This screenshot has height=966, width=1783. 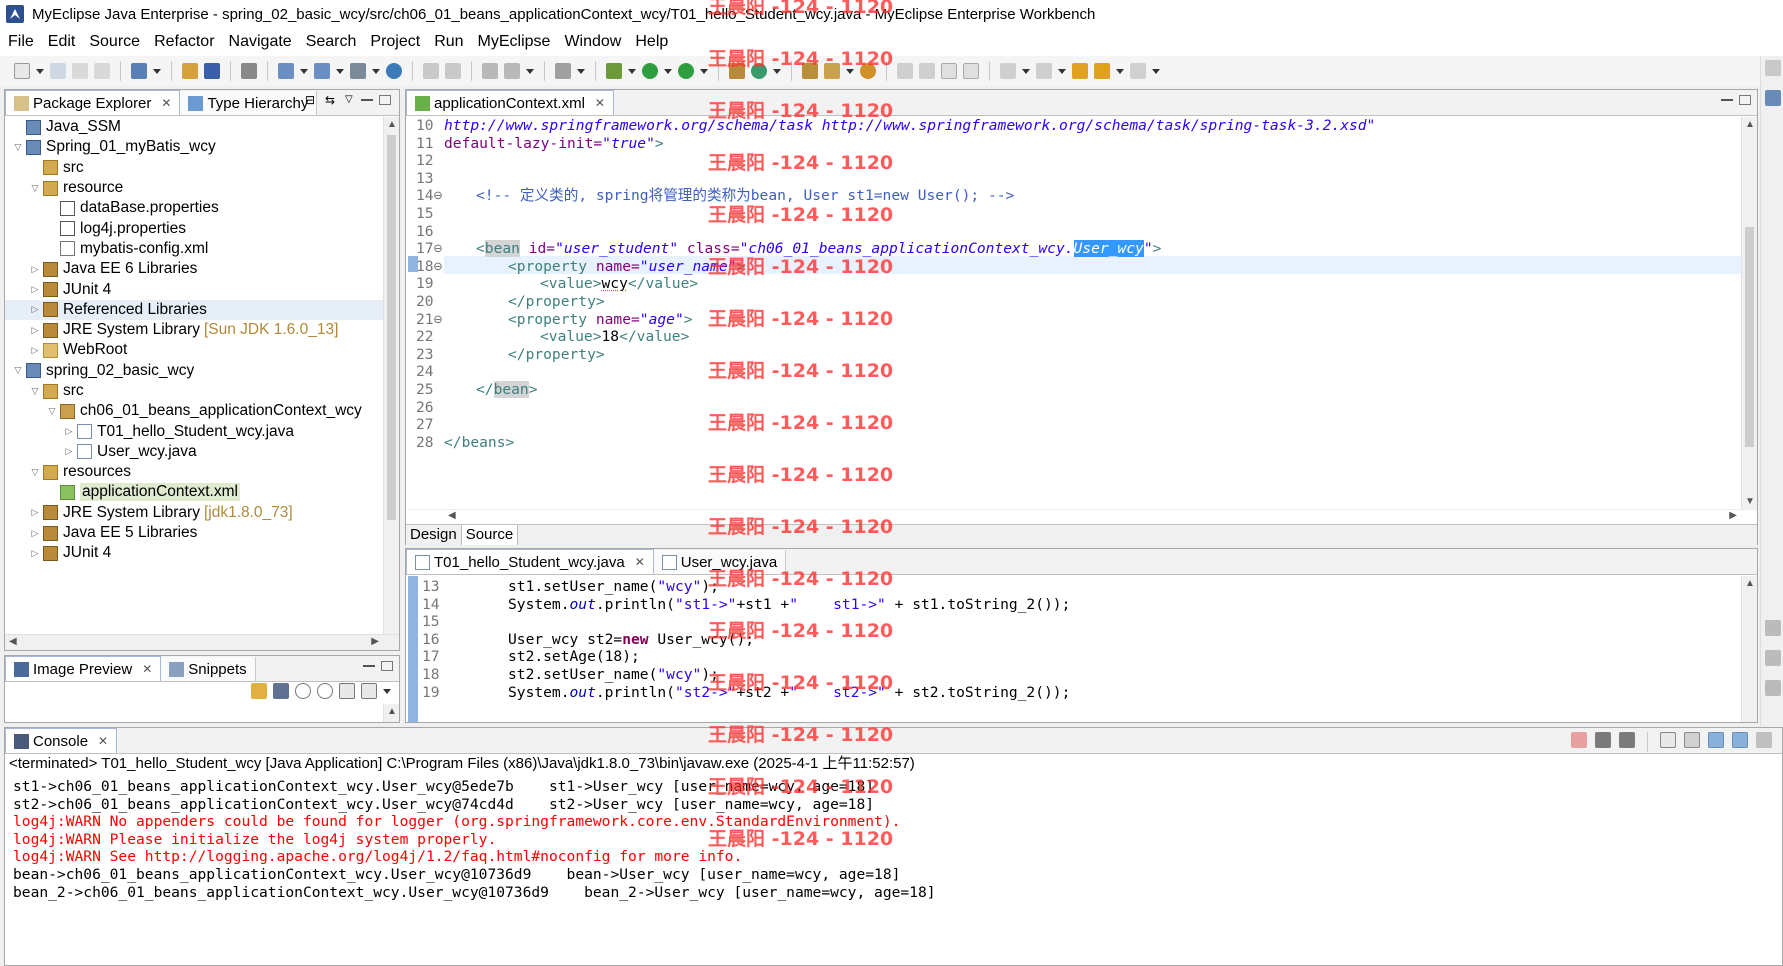 What do you see at coordinates (139, 71) in the screenshot?
I see `new-web-project-icon` at bounding box center [139, 71].